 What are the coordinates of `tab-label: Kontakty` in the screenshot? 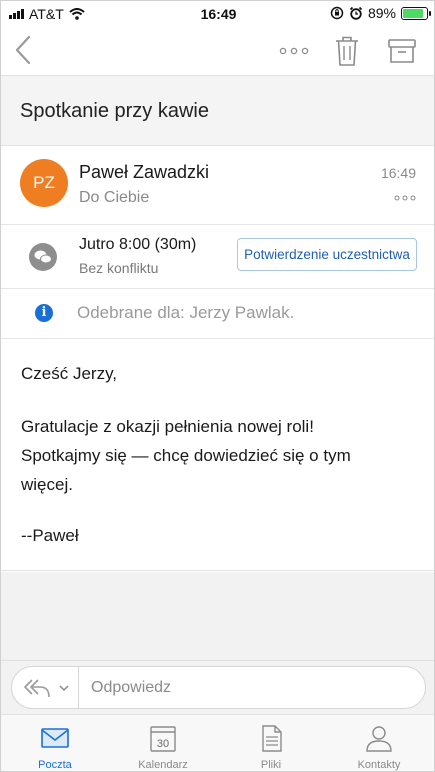 It's located at (379, 765).